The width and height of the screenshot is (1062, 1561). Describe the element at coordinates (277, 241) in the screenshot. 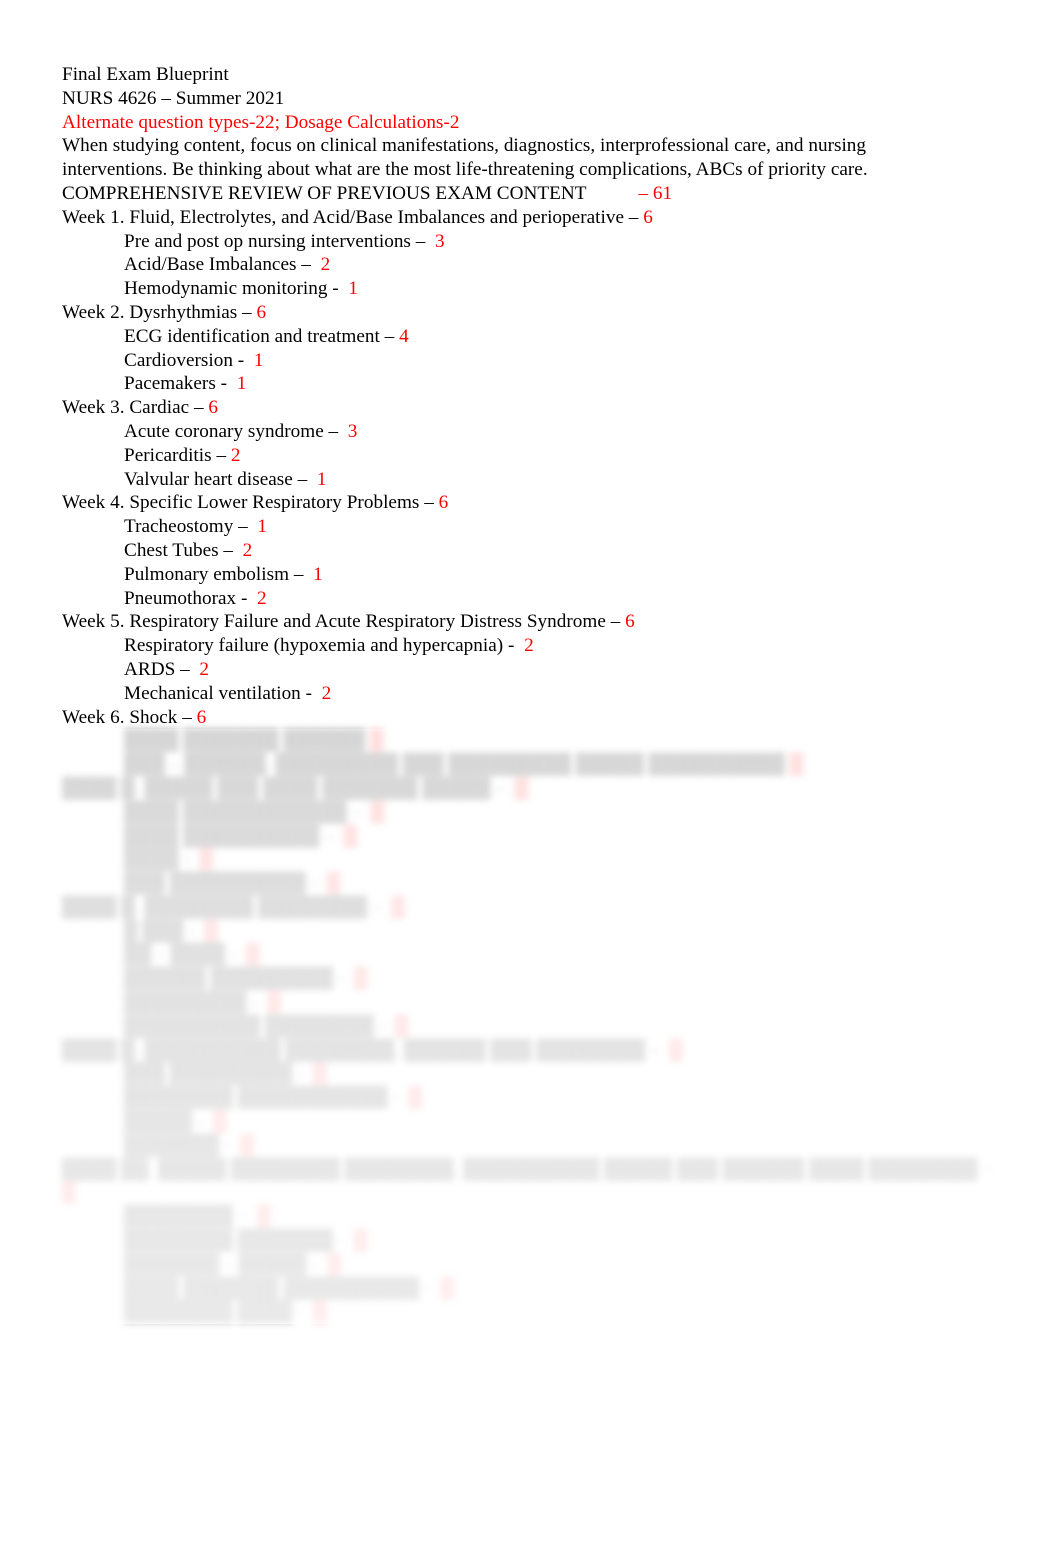

I see `week-topic-label: Pre and post op nursing interventions –` at that location.